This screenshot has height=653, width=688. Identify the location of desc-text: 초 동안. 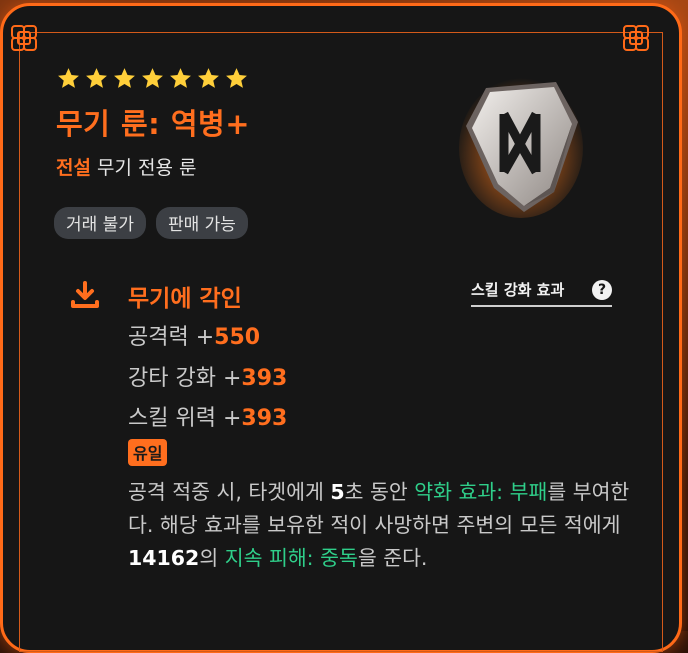
(379, 492).